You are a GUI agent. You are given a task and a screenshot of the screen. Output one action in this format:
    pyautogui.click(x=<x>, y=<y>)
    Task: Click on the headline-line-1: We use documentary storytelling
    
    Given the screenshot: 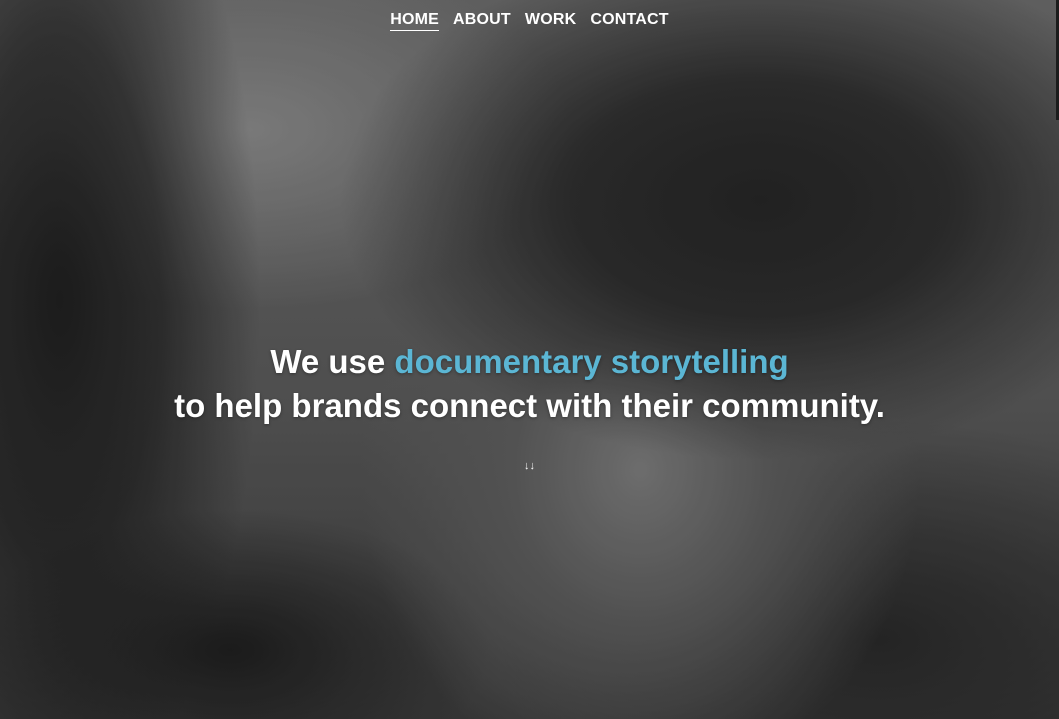 What is the action you would take?
    pyautogui.click(x=529, y=362)
    